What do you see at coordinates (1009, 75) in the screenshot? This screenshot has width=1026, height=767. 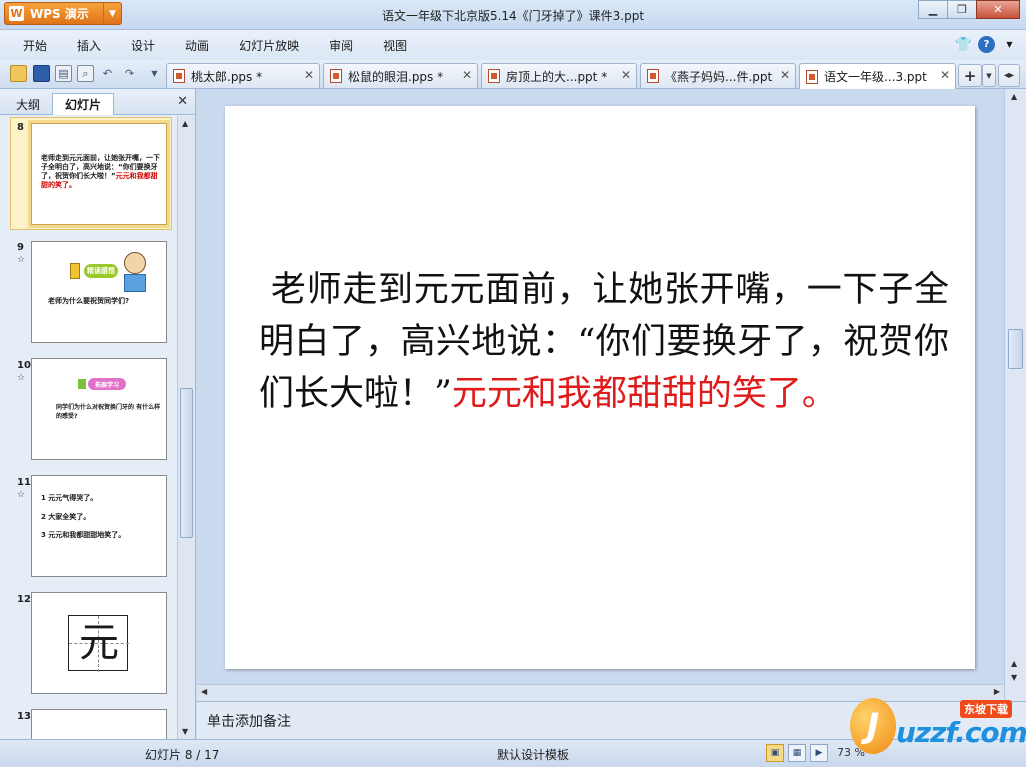 I see `tab-scroll-icon: ◂▸` at bounding box center [1009, 75].